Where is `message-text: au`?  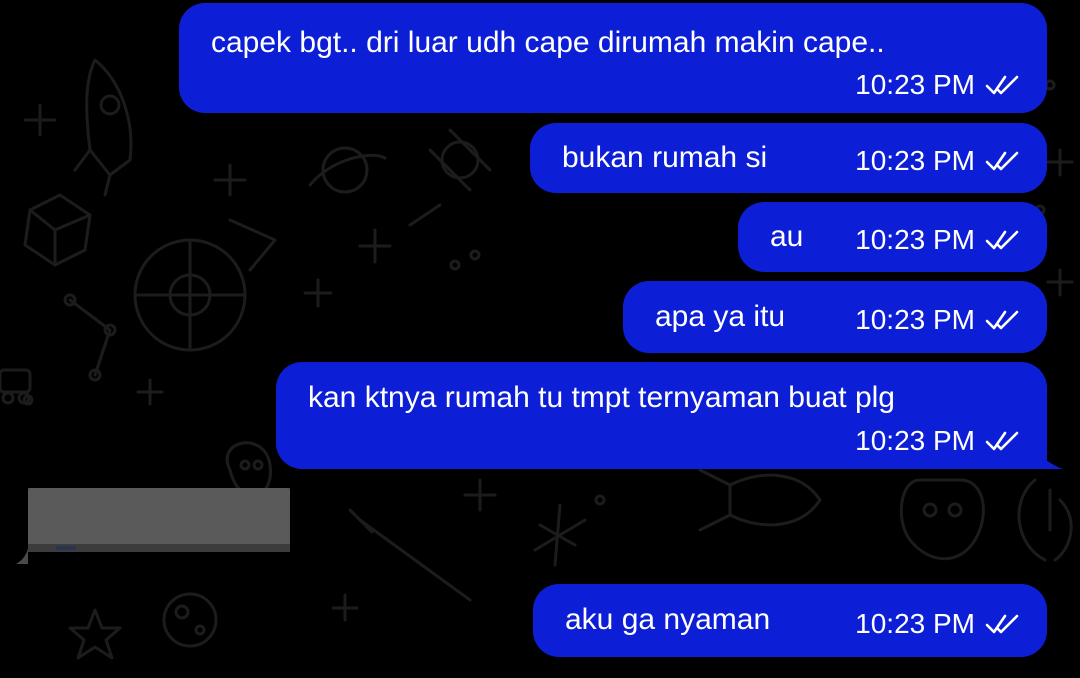
message-text: au is located at coordinates (787, 236).